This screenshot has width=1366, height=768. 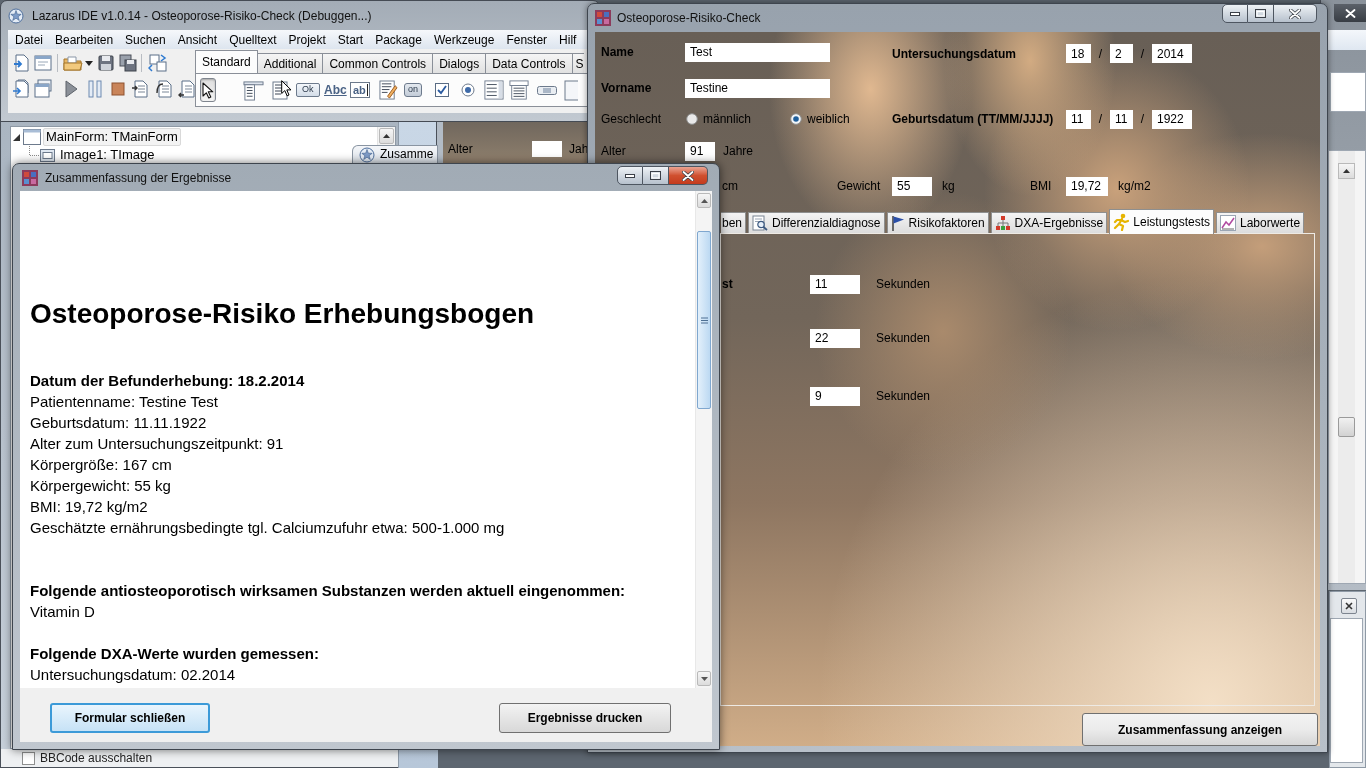 I want to click on menu-item: Werkzeuge, so click(x=464, y=39).